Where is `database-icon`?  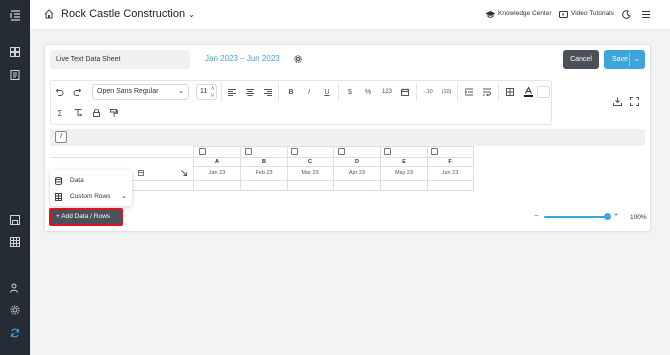
database-icon is located at coordinates (59, 181).